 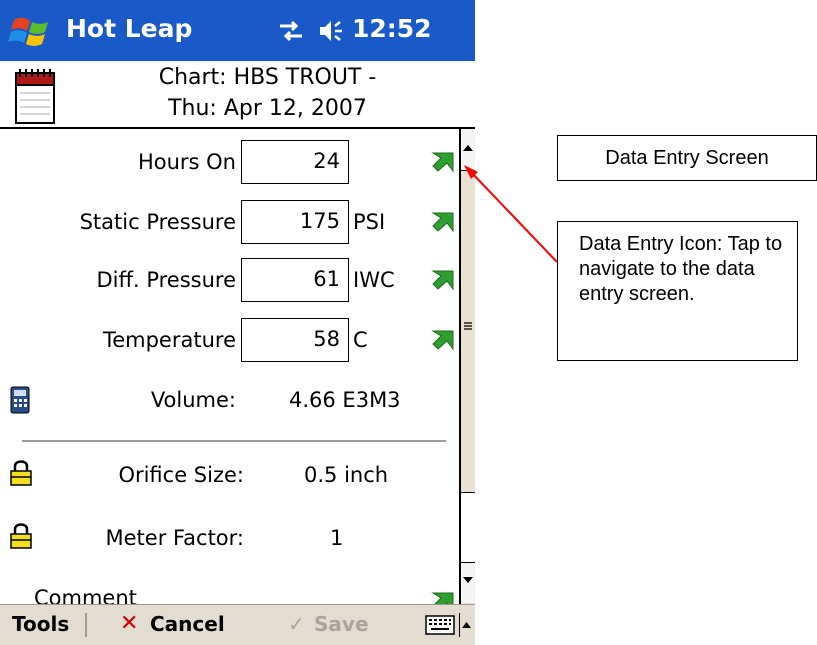 What do you see at coordinates (31, 31) in the screenshot?
I see `windows-flag-icon` at bounding box center [31, 31].